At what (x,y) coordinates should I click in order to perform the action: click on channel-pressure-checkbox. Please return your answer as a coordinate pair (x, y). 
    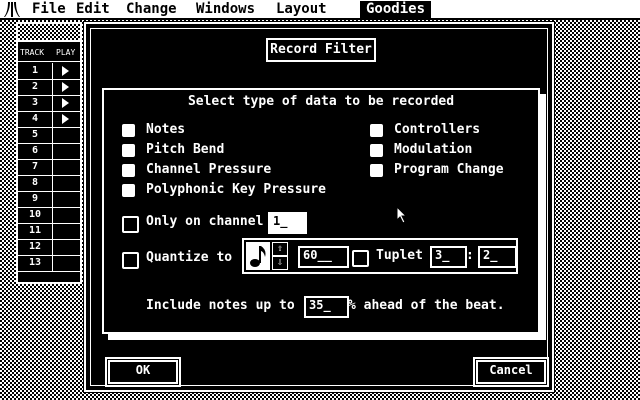
    Looking at the image, I should click on (128, 170).